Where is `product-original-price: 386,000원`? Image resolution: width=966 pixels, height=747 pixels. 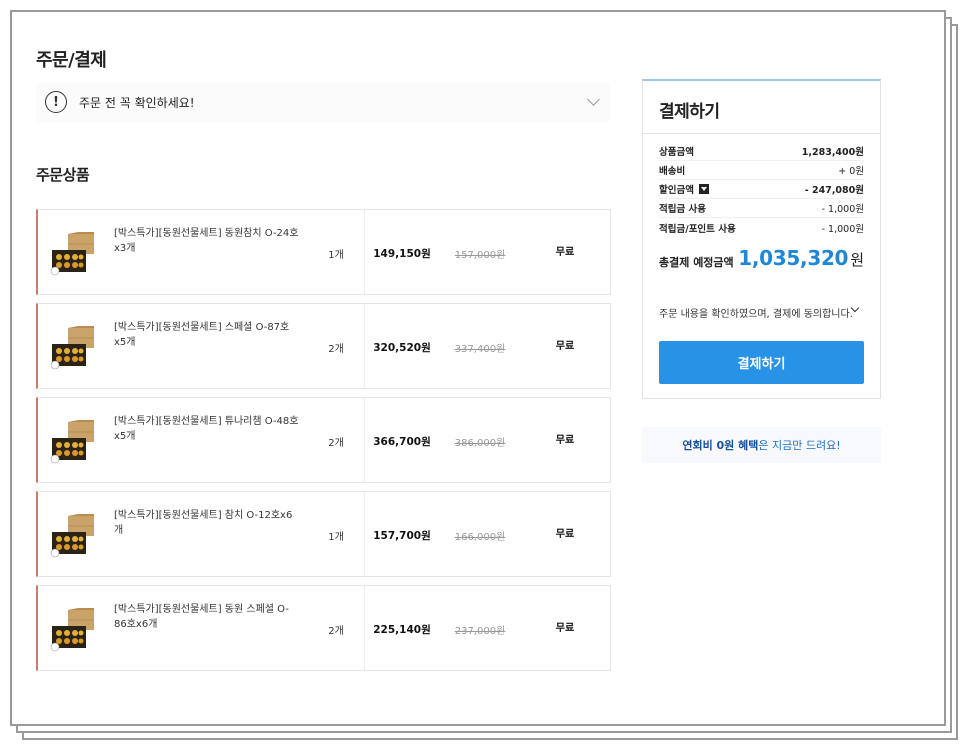
product-original-price: 386,000원 is located at coordinates (480, 443).